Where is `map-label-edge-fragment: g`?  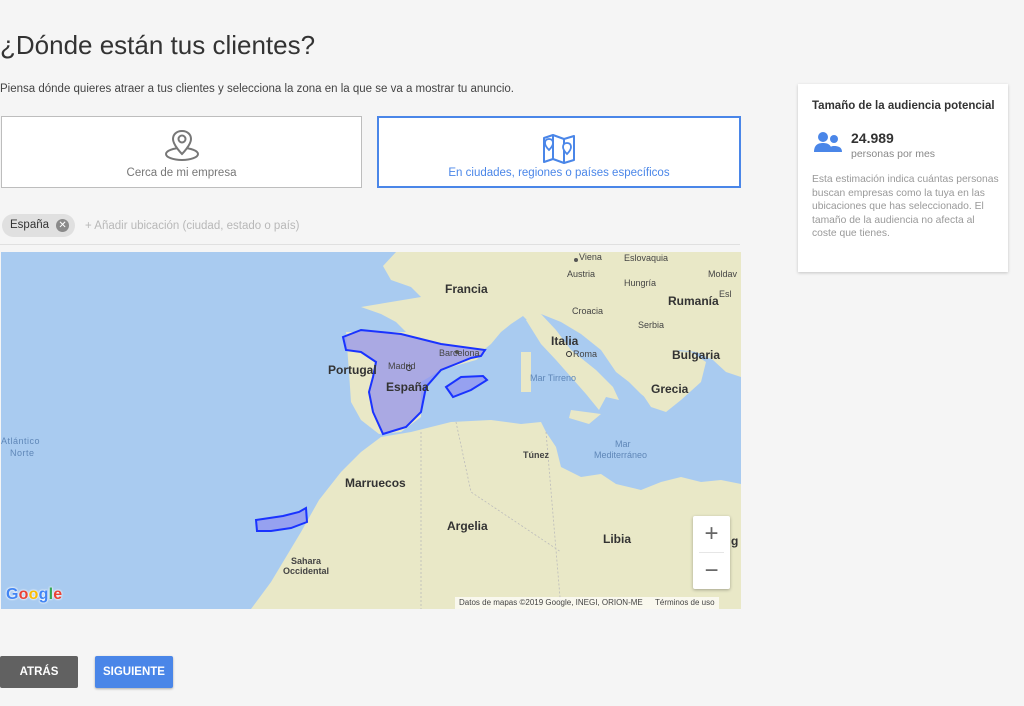
map-label-edge-fragment: g is located at coordinates (735, 541).